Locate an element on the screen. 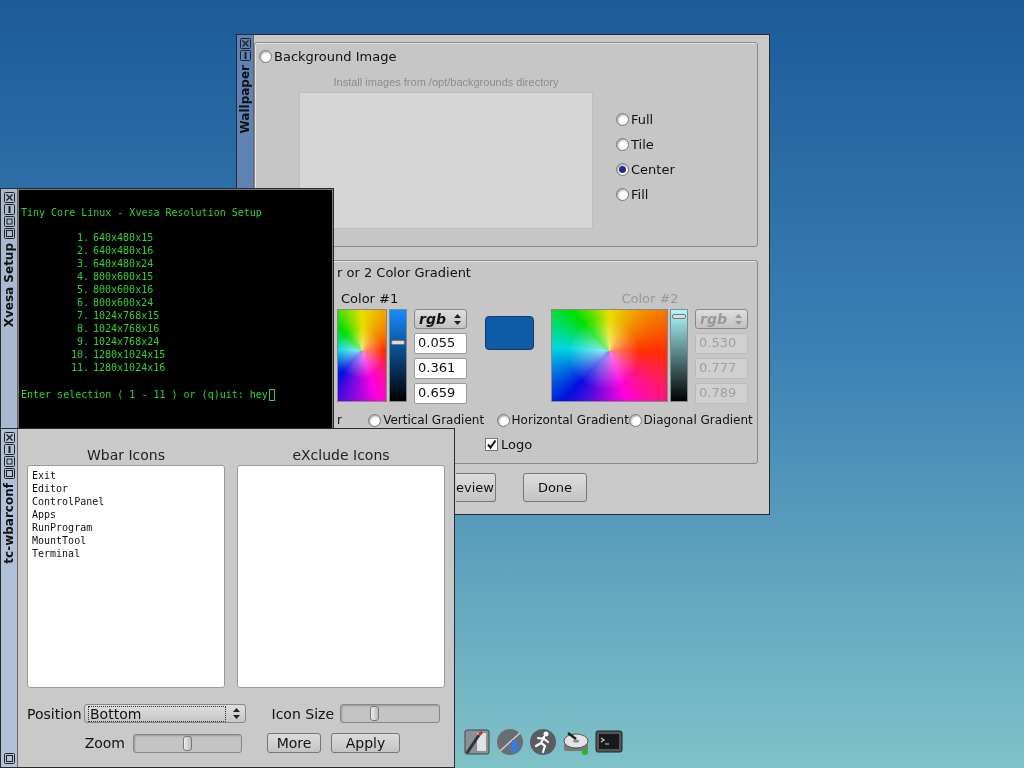  option-label: 1024x768x15 is located at coordinates (127, 315).